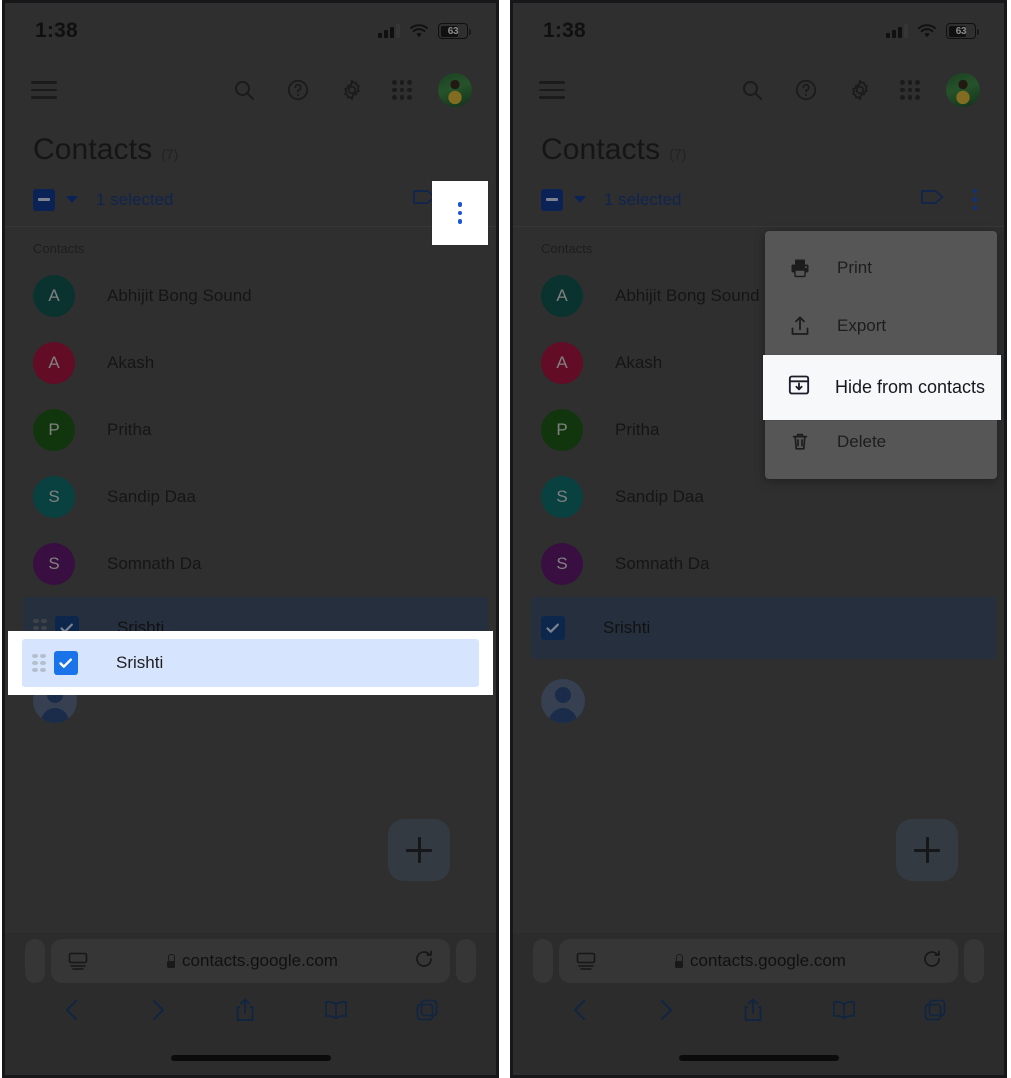  What do you see at coordinates (170, 961) in the screenshot?
I see `lock-icon` at bounding box center [170, 961].